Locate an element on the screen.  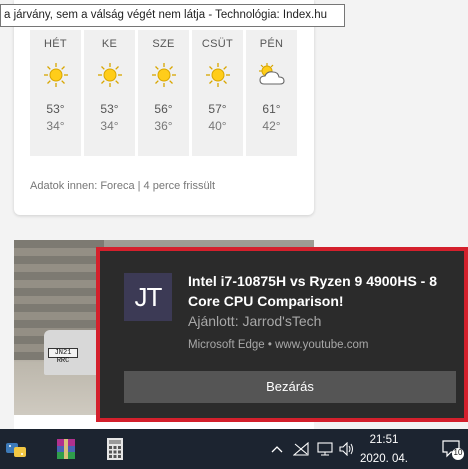
forecast-day: PÉN 61° 42° is located at coordinates (271, 93).